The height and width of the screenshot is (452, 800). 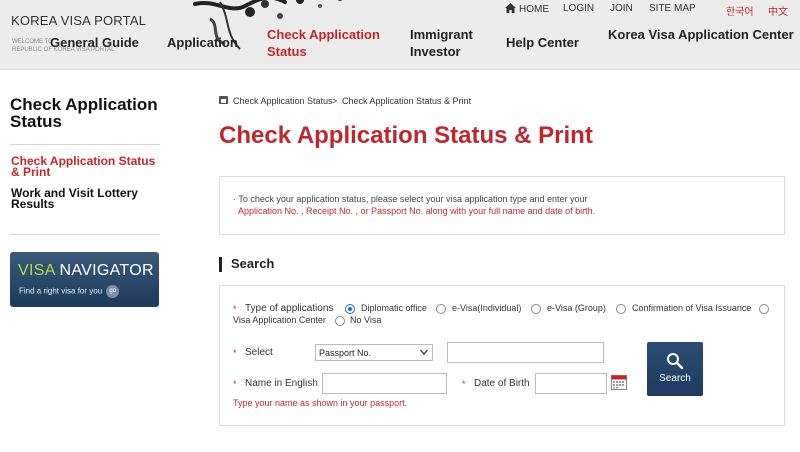 I want to click on util-link-login: LOGIN, so click(x=578, y=8).